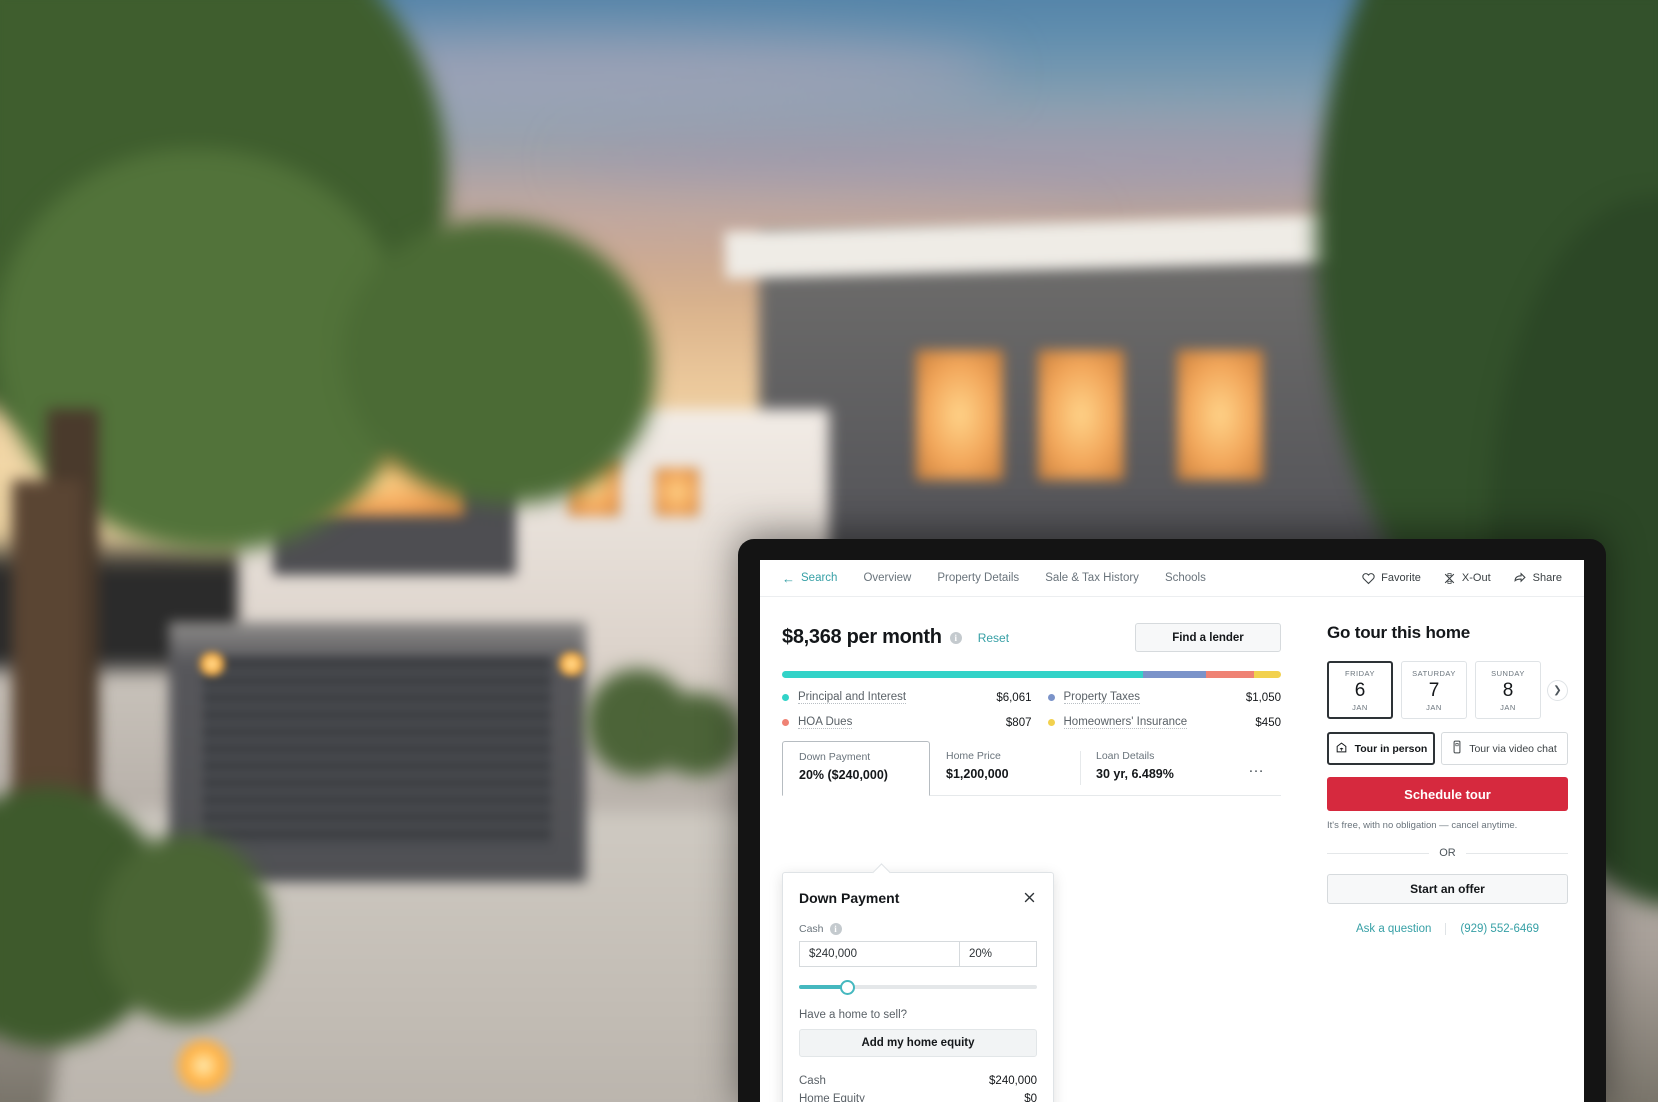  Describe the element at coordinates (1378, 853) in the screenshot. I see `separator-line-left` at that location.